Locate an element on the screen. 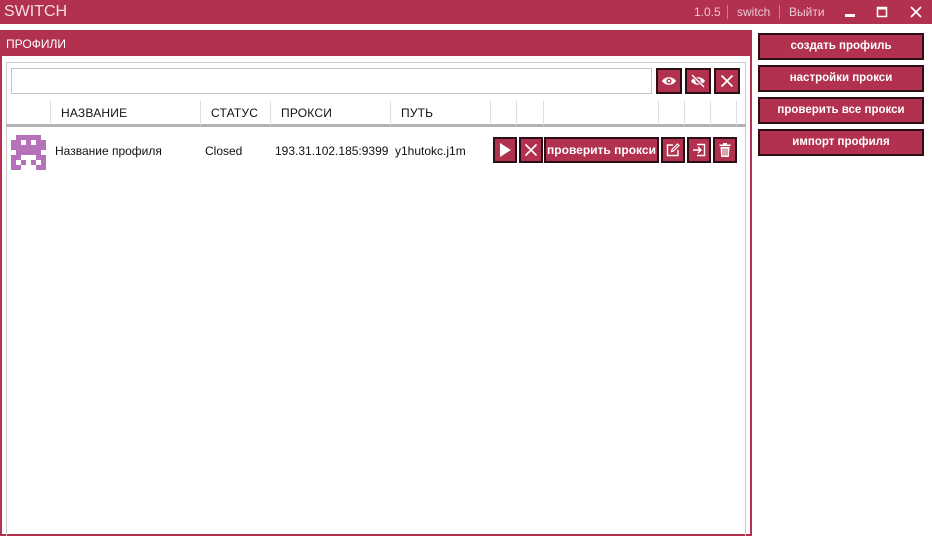  column-header-start is located at coordinates (504, 113).